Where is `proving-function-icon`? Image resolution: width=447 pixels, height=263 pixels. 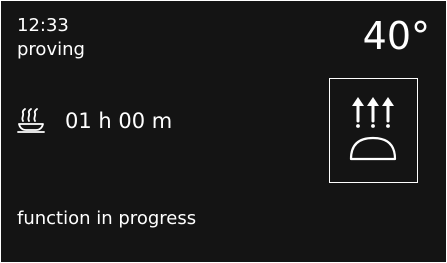
proving-function-icon is located at coordinates (373, 129).